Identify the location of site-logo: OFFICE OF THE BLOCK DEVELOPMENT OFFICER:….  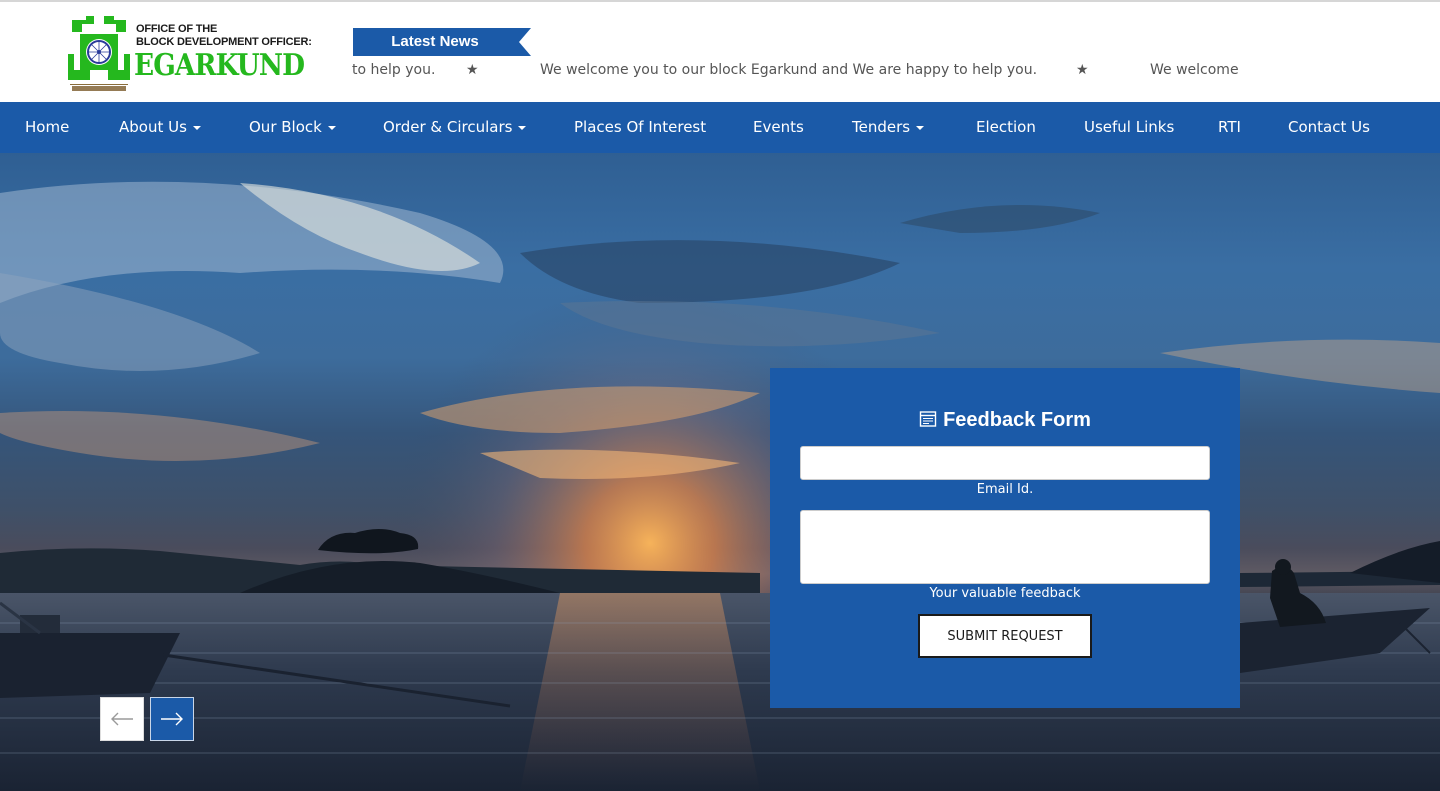
(194, 55).